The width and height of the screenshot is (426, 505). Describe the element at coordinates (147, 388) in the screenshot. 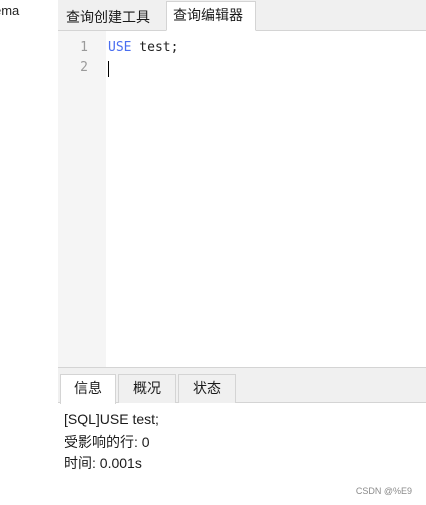

I see `tab-overview: 概况` at that location.